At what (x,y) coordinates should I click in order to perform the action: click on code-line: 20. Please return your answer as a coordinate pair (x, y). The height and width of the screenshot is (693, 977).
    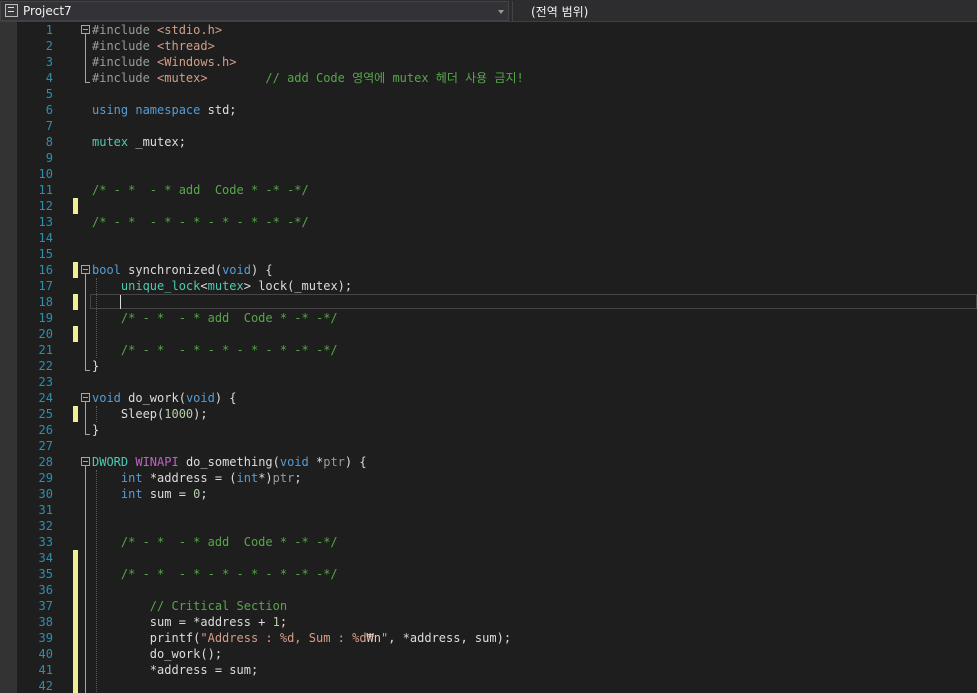
    Looking at the image, I should click on (488, 334).